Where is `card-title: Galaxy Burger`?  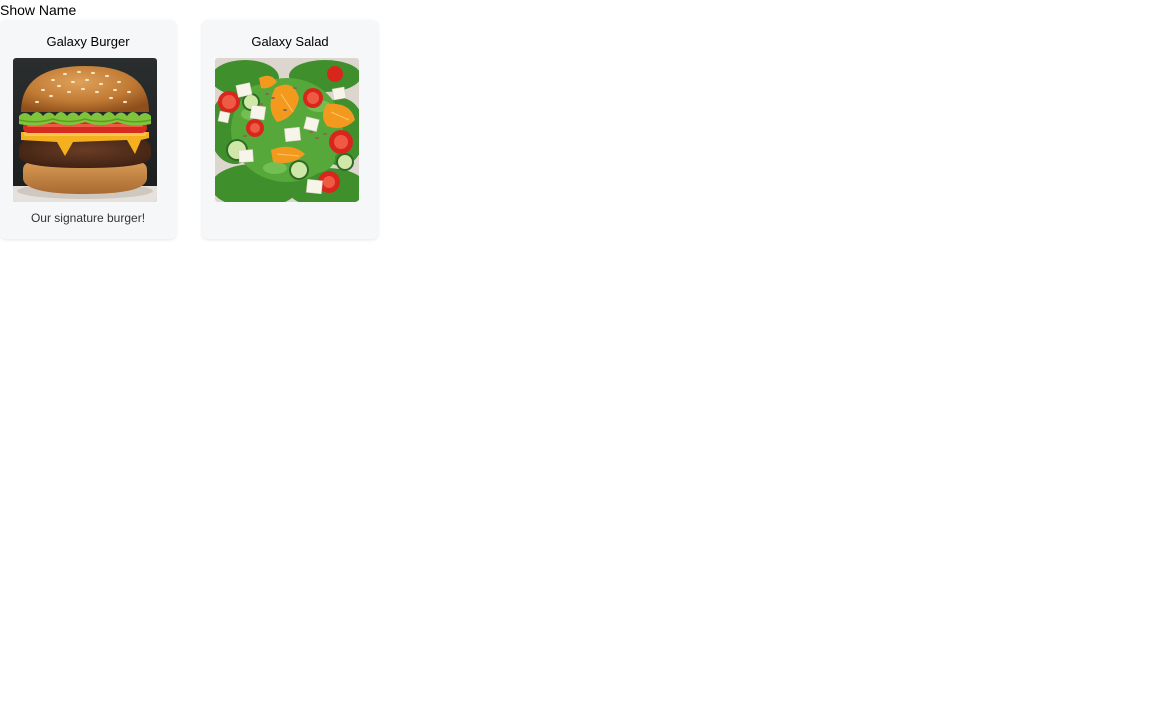
card-title: Galaxy Burger is located at coordinates (88, 41).